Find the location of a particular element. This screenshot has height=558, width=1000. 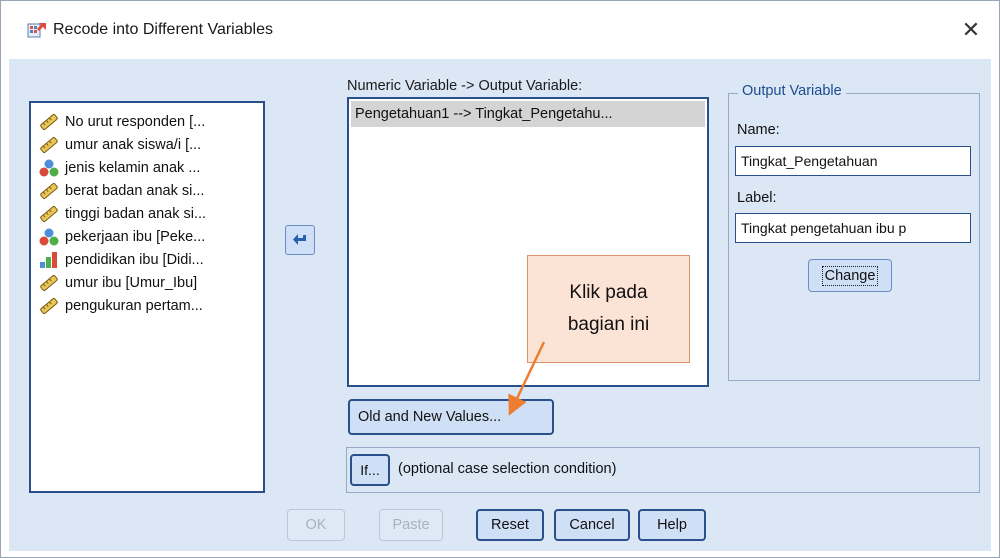

title-bar: Recode into Different Variables ✕ is located at coordinates (500, 30).